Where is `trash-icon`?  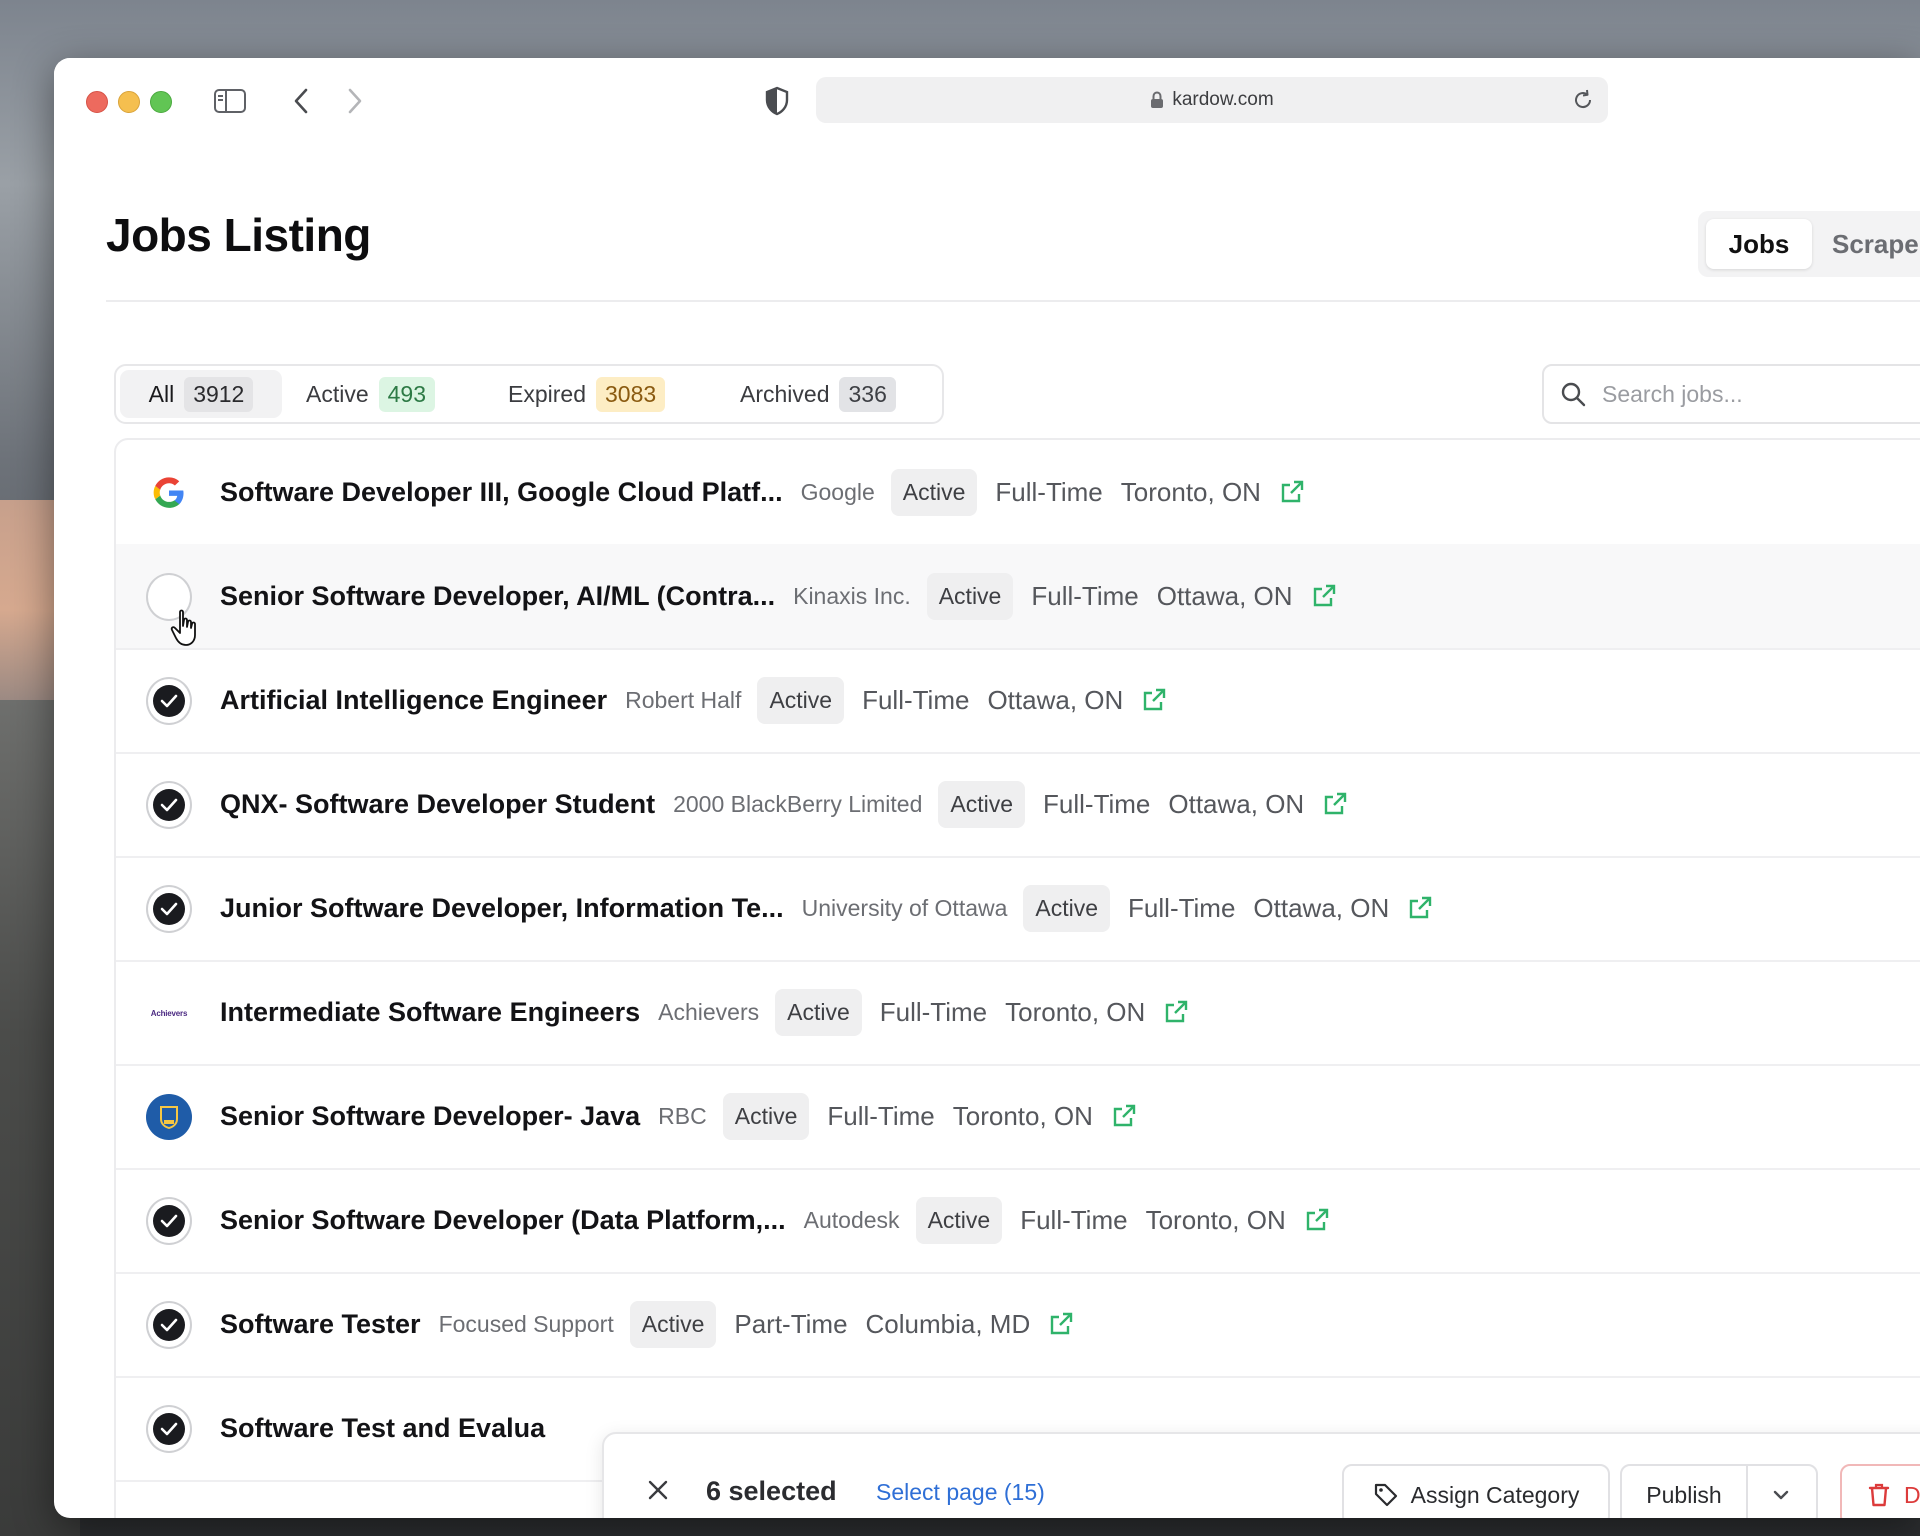
trash-icon is located at coordinates (1879, 1495).